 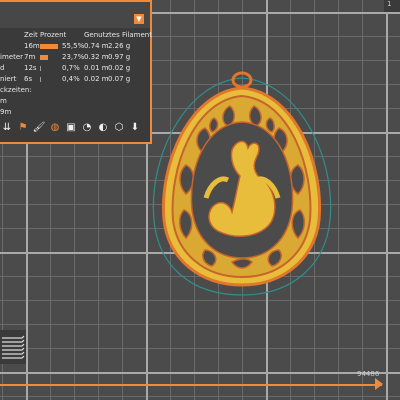 What do you see at coordinates (119, 57) in the screenshot?
I see `filament-grams: 0.97 g` at bounding box center [119, 57].